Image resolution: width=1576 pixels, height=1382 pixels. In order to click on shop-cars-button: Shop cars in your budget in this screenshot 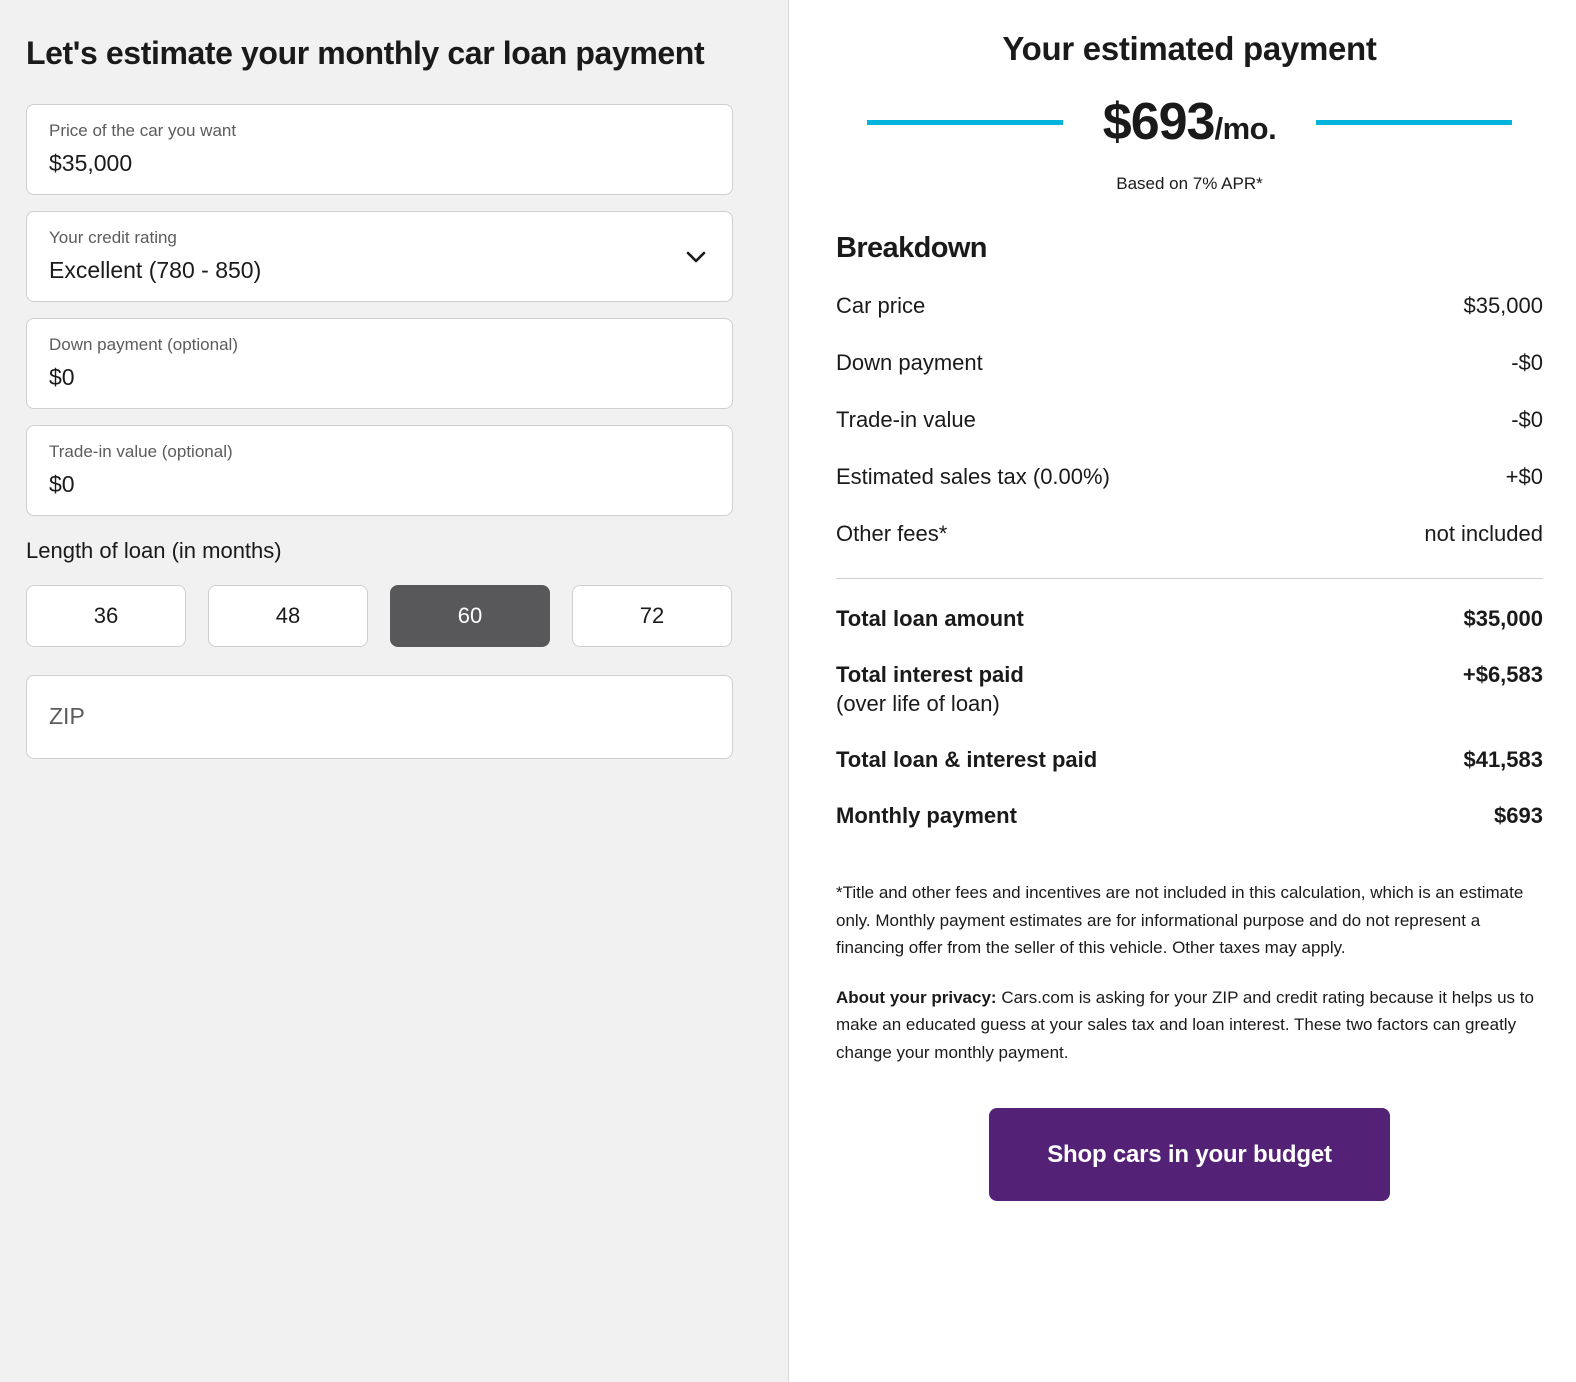, I will do `click(1189, 1155)`.